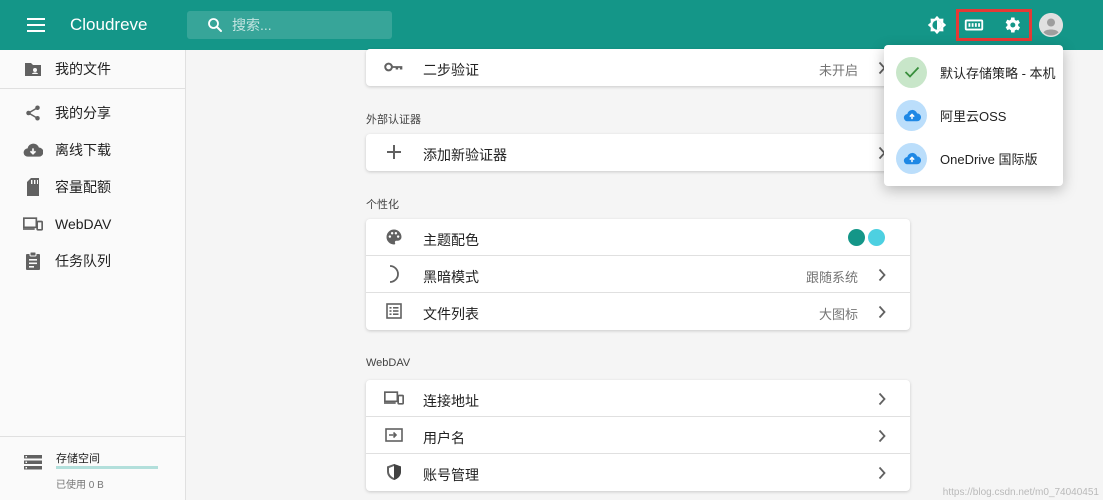  What do you see at coordinates (83, 223) in the screenshot?
I see `sidebar-item-label: WebDAV` at bounding box center [83, 223].